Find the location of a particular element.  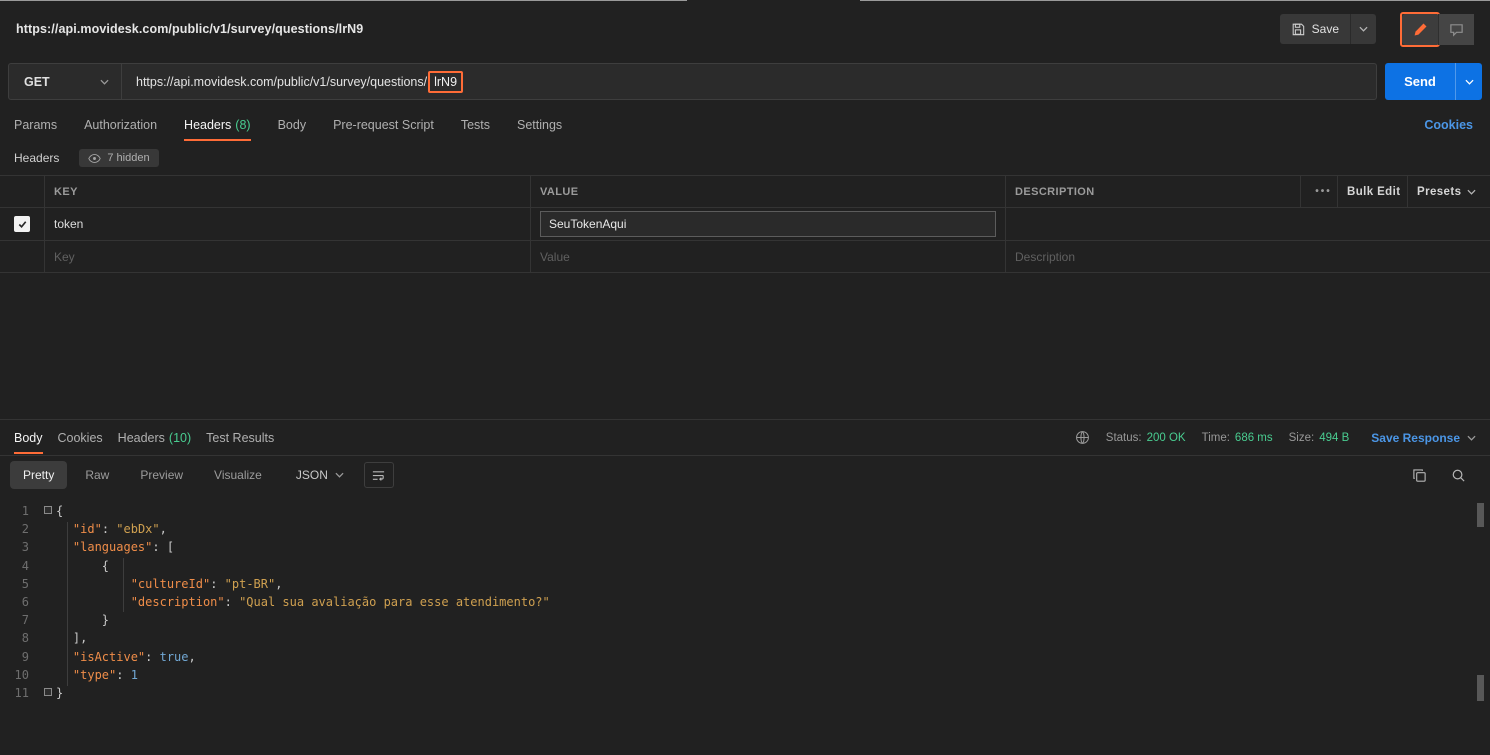

bulk-edit-button: Bulk Edit is located at coordinates (1372, 191).